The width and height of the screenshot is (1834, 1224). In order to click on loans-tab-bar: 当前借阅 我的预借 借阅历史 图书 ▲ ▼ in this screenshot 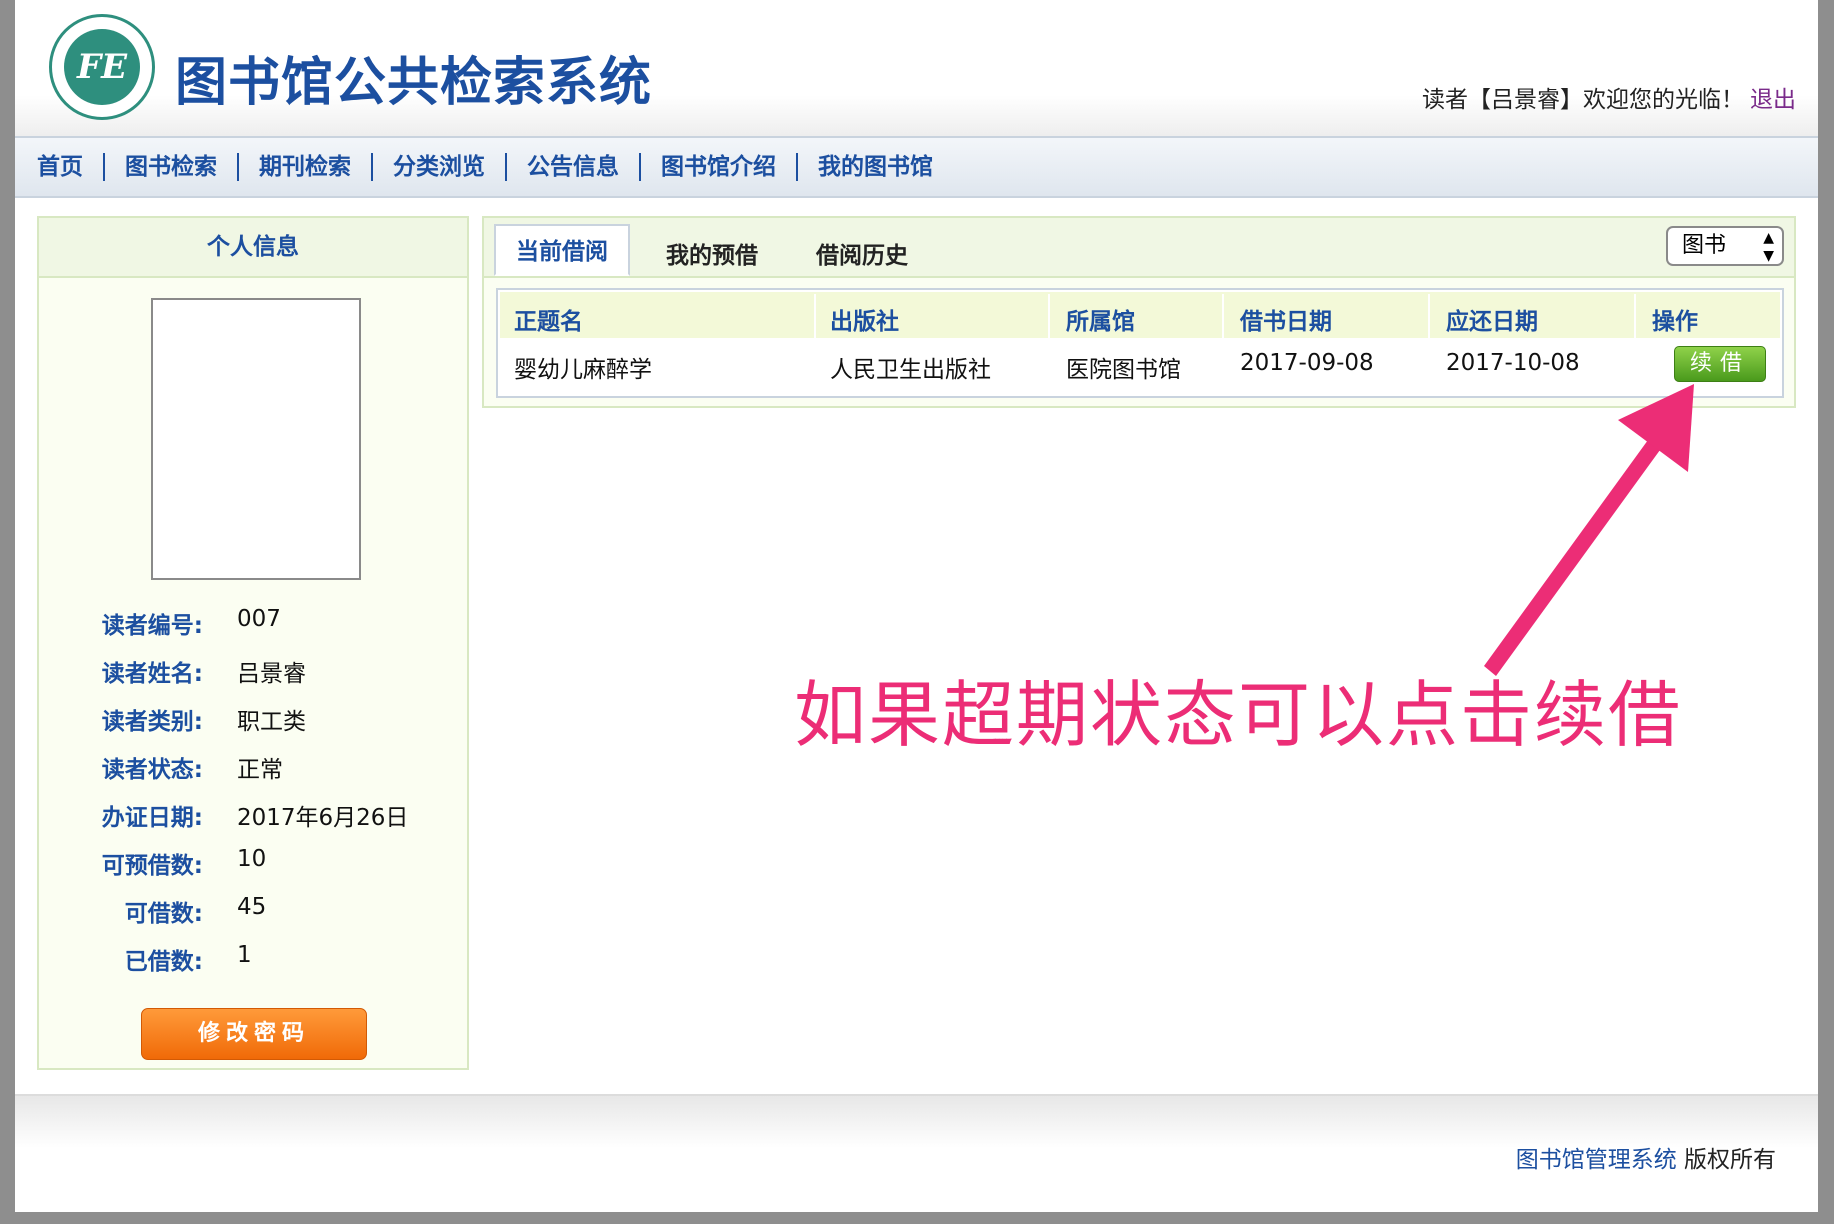, I will do `click(1139, 248)`.